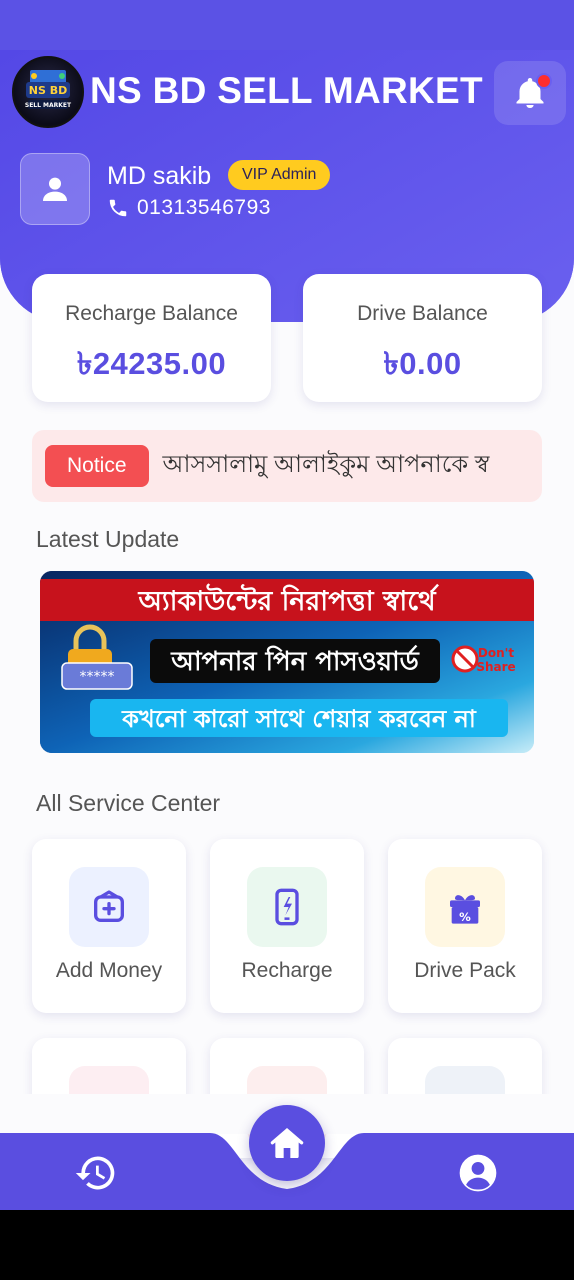 The image size is (574, 1280). What do you see at coordinates (294, 661) in the screenshot?
I see `banner-line-2: আপনার পিন পাসওয়ার্ড` at bounding box center [294, 661].